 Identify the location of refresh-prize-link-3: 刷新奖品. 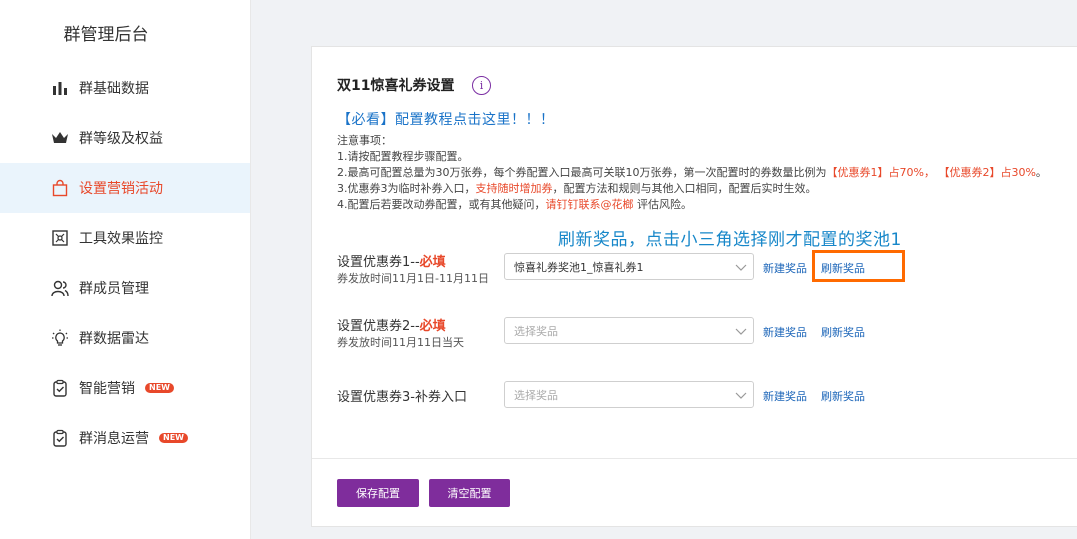
(843, 396).